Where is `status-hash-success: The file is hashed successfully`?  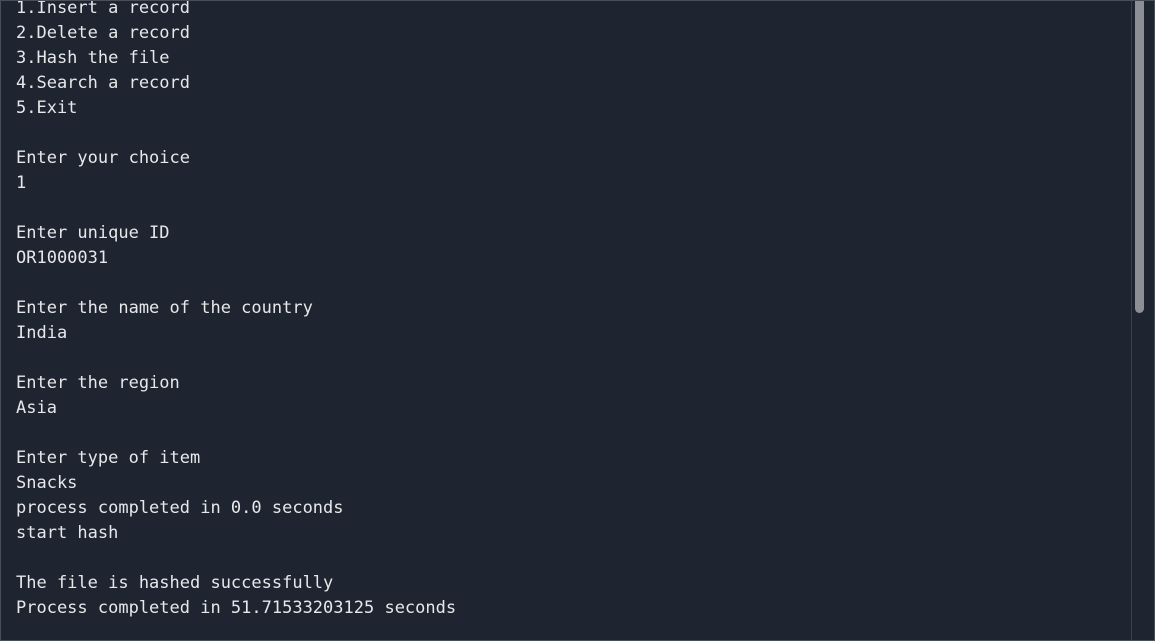
status-hash-success: The file is hashed successfully is located at coordinates (175, 583).